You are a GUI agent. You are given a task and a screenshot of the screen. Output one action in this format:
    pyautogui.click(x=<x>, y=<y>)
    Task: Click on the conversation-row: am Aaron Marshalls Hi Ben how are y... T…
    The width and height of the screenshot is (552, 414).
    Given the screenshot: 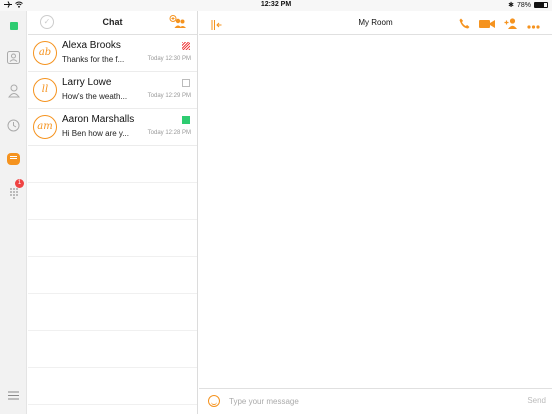 What is the action you would take?
    pyautogui.click(x=112, y=127)
    